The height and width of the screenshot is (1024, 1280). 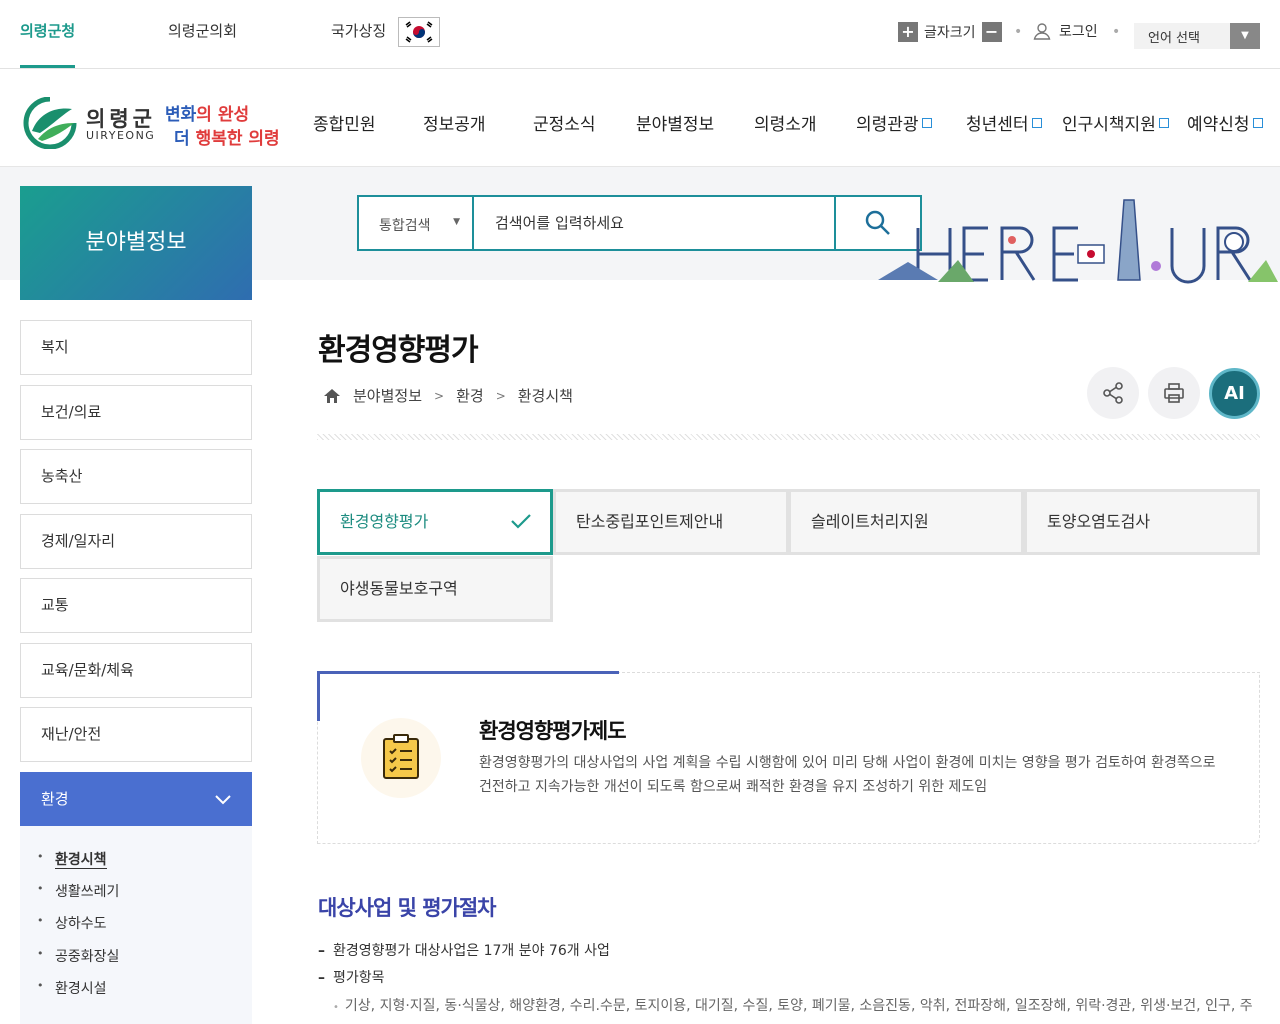 What do you see at coordinates (136, 670) in the screenshot?
I see `sidebar-item-education: 교육/문화/체육` at bounding box center [136, 670].